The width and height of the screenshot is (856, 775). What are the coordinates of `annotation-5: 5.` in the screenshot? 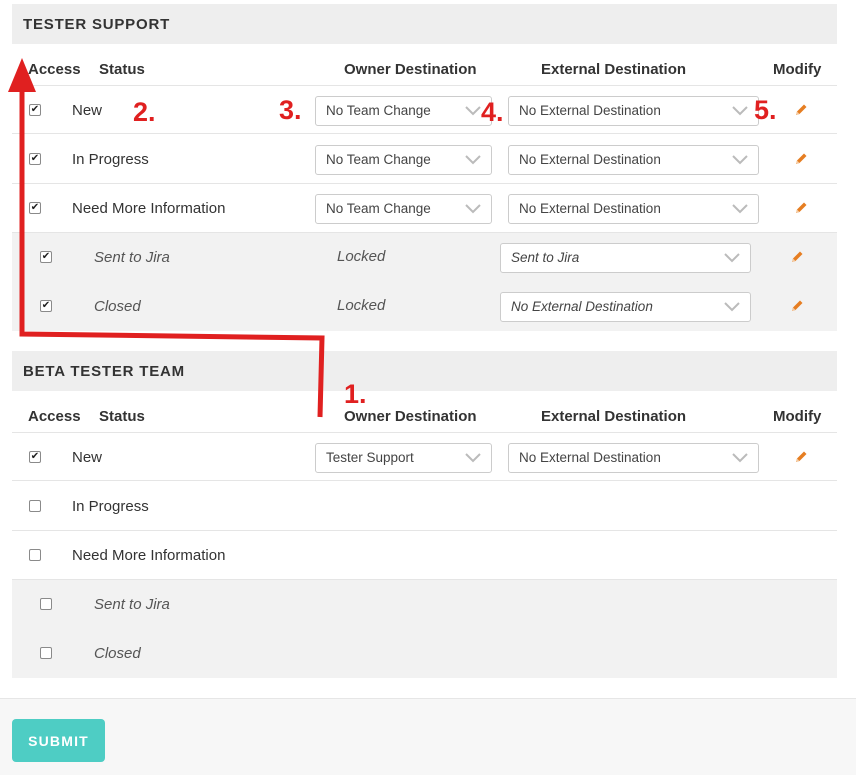 It's located at (765, 110).